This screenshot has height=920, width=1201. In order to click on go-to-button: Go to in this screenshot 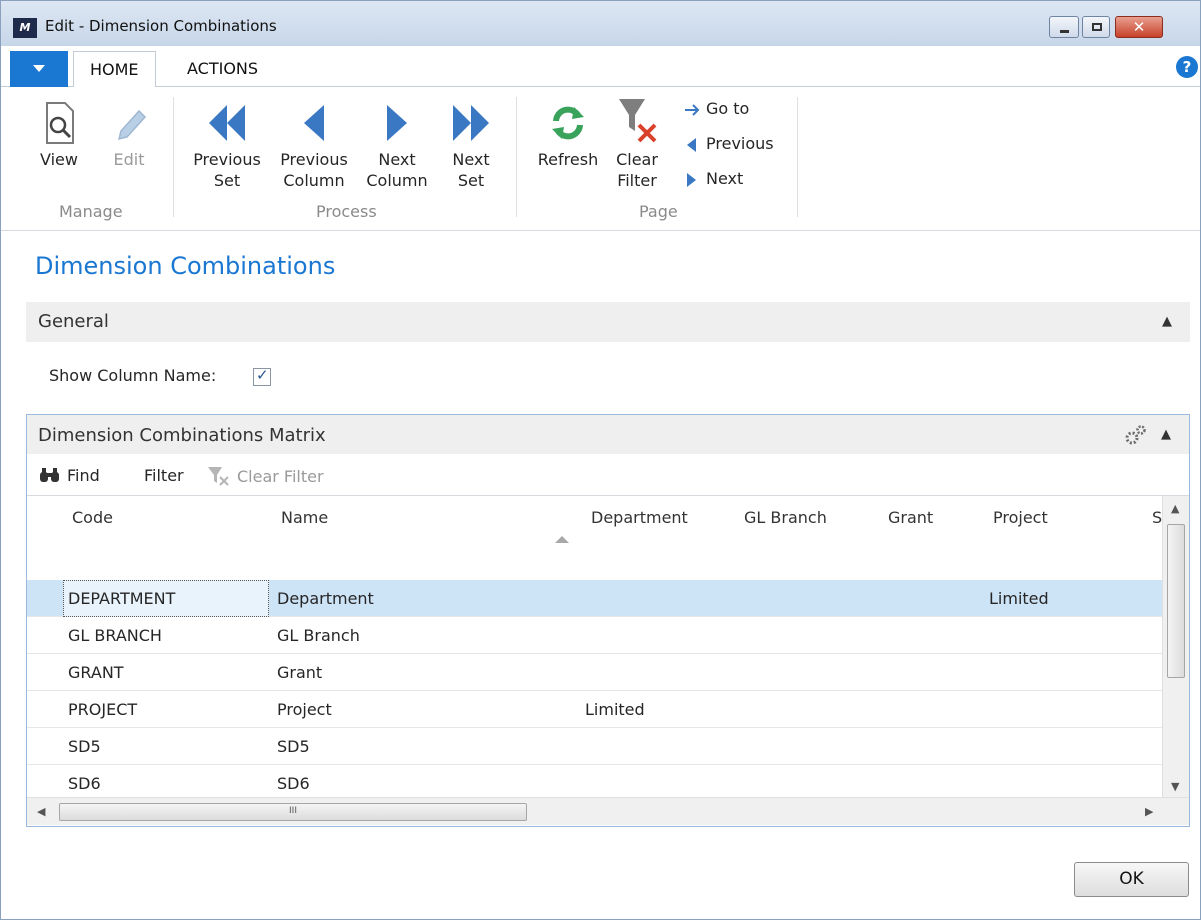, I will do `click(716, 109)`.